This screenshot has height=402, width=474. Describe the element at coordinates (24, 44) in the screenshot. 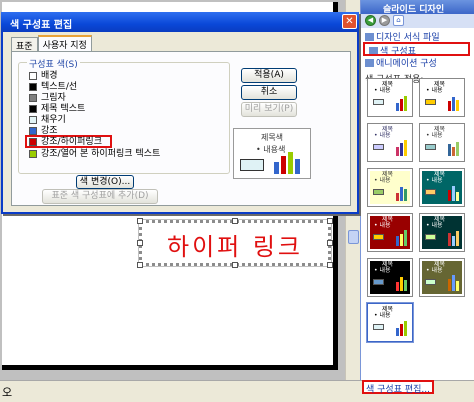

I see `tab-standard: 표준` at that location.